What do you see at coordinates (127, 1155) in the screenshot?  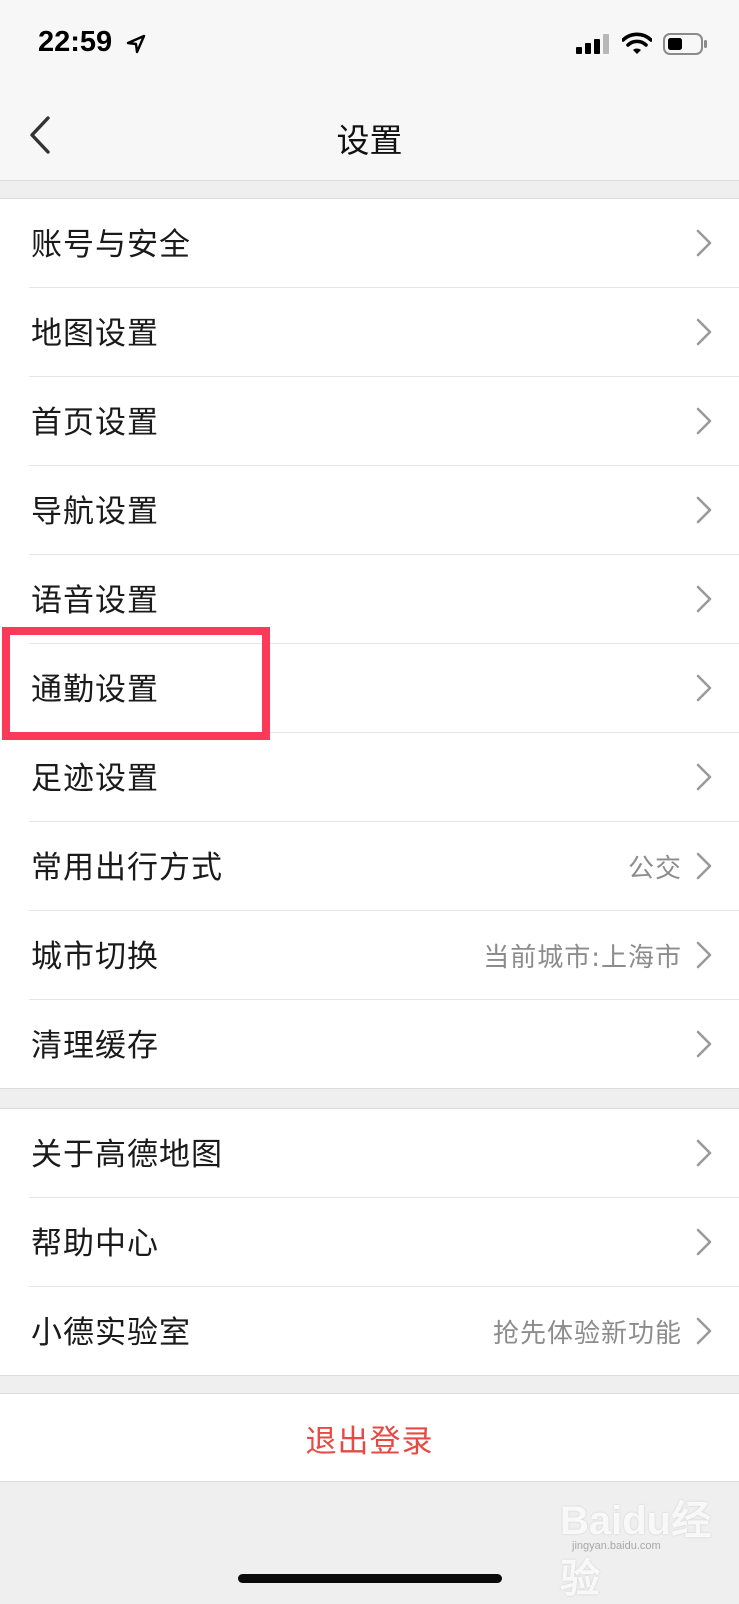 I see `row-label: 关于高德地图` at bounding box center [127, 1155].